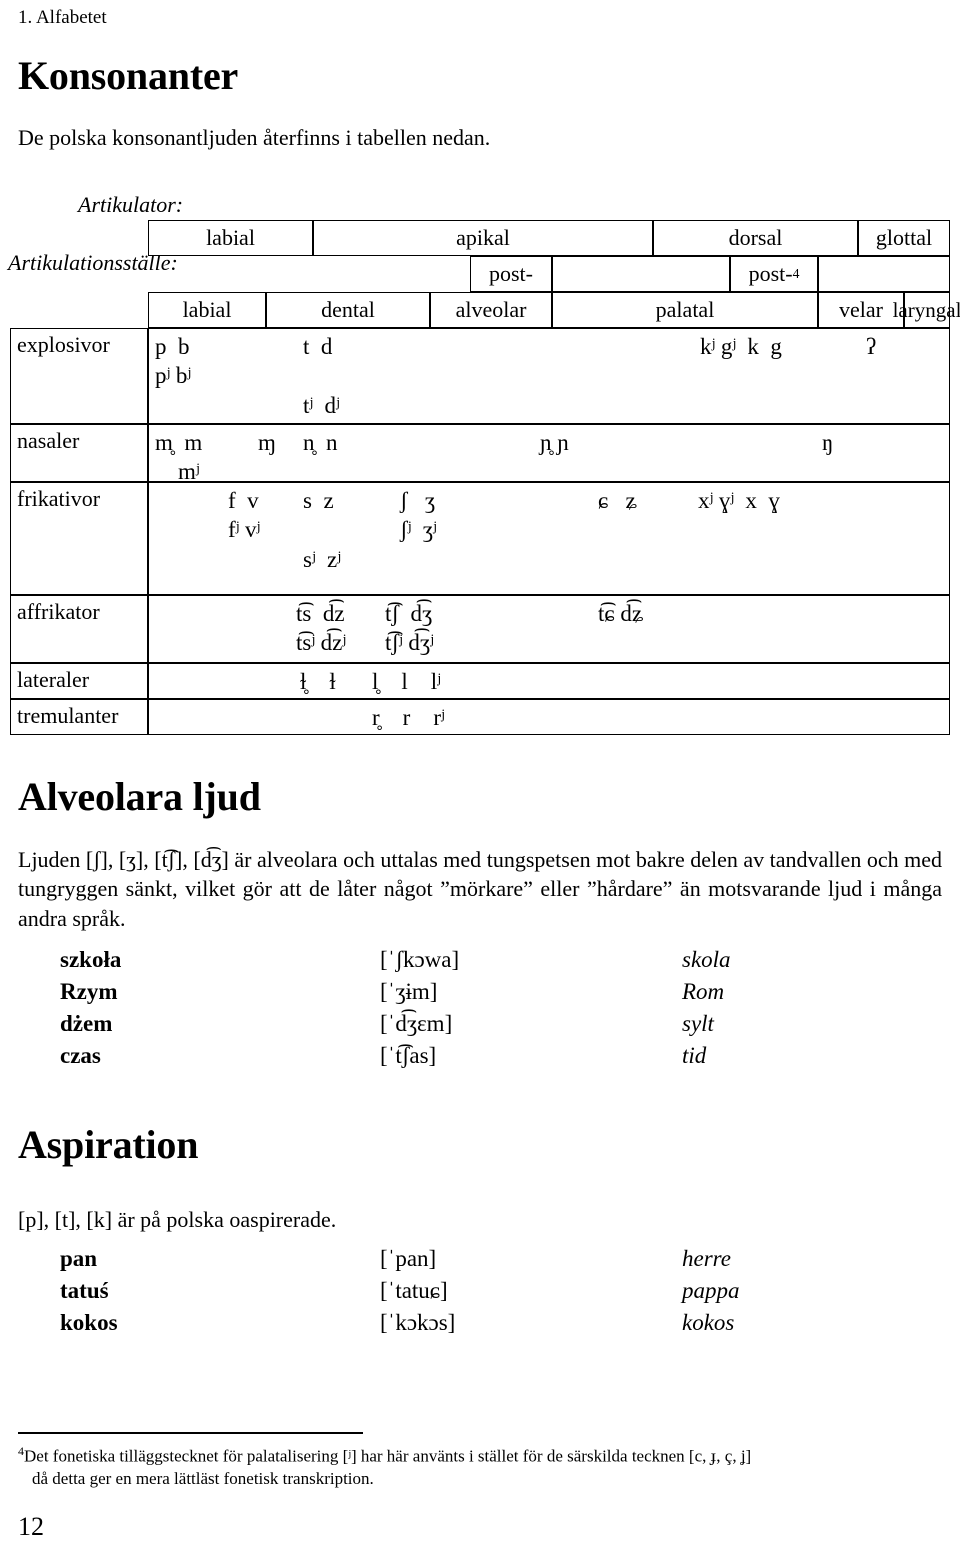 This screenshot has width=960, height=1556. What do you see at coordinates (549, 717) in the screenshot?
I see `row-box-tremulanter` at bounding box center [549, 717].